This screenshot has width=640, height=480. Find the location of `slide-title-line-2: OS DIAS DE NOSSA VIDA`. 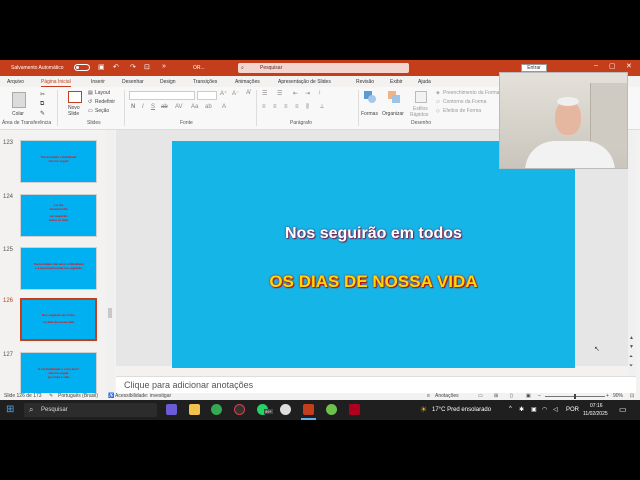

slide-title-line-2: OS DIAS DE NOSSA VIDA is located at coordinates (373, 282).